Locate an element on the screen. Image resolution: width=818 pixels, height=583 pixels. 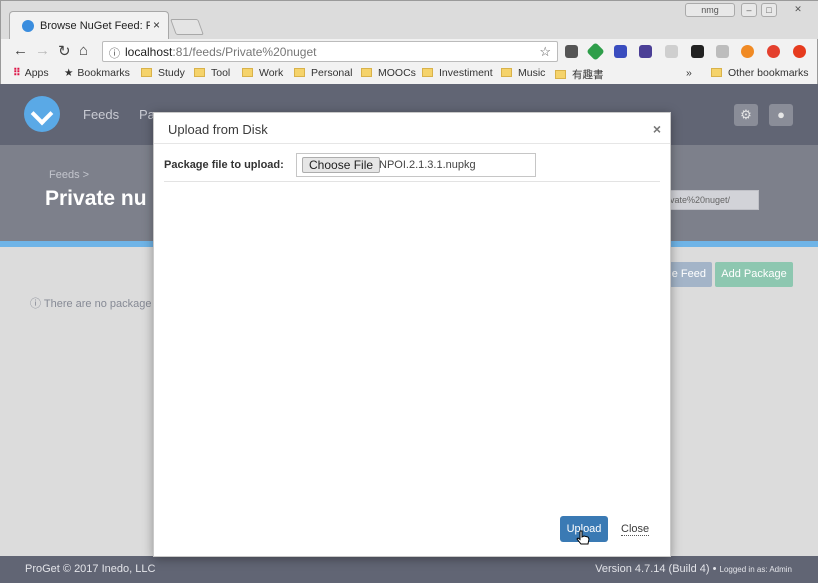
apps-bookmark: ⠿ Apps is located at coordinates (31, 73).